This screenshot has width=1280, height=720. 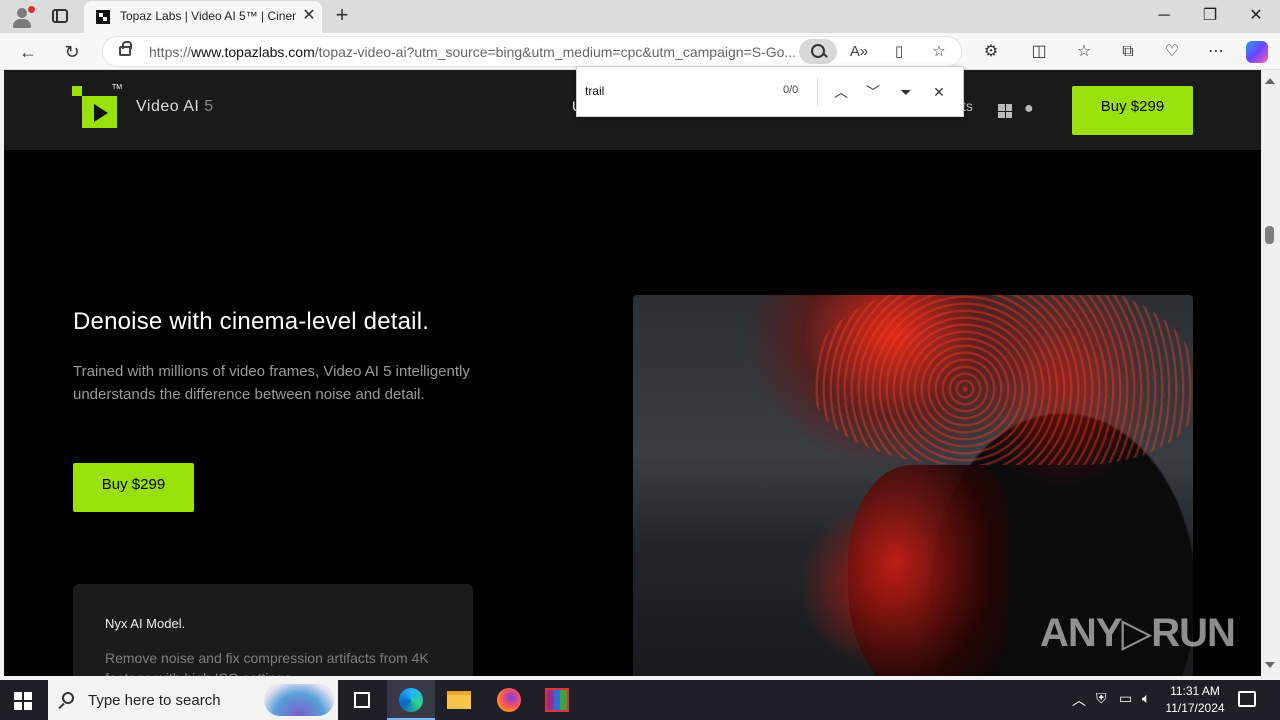 I want to click on find-close-icon: ✕, so click(x=939, y=92).